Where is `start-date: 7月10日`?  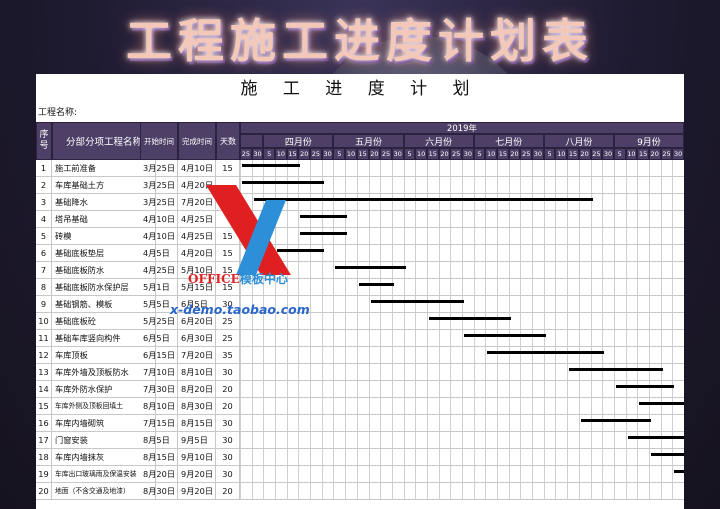 start-date: 7月10日 is located at coordinates (159, 372).